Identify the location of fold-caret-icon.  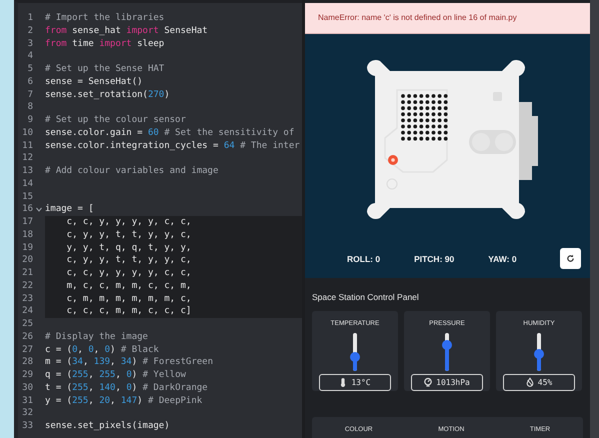
(39, 209).